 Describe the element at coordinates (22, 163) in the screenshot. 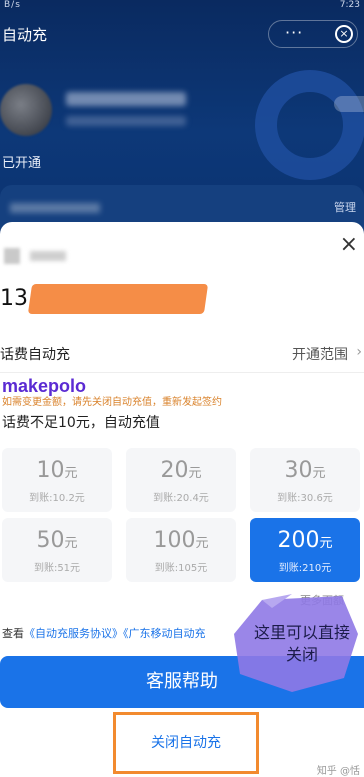

I see `status-opened: 已开通` at that location.